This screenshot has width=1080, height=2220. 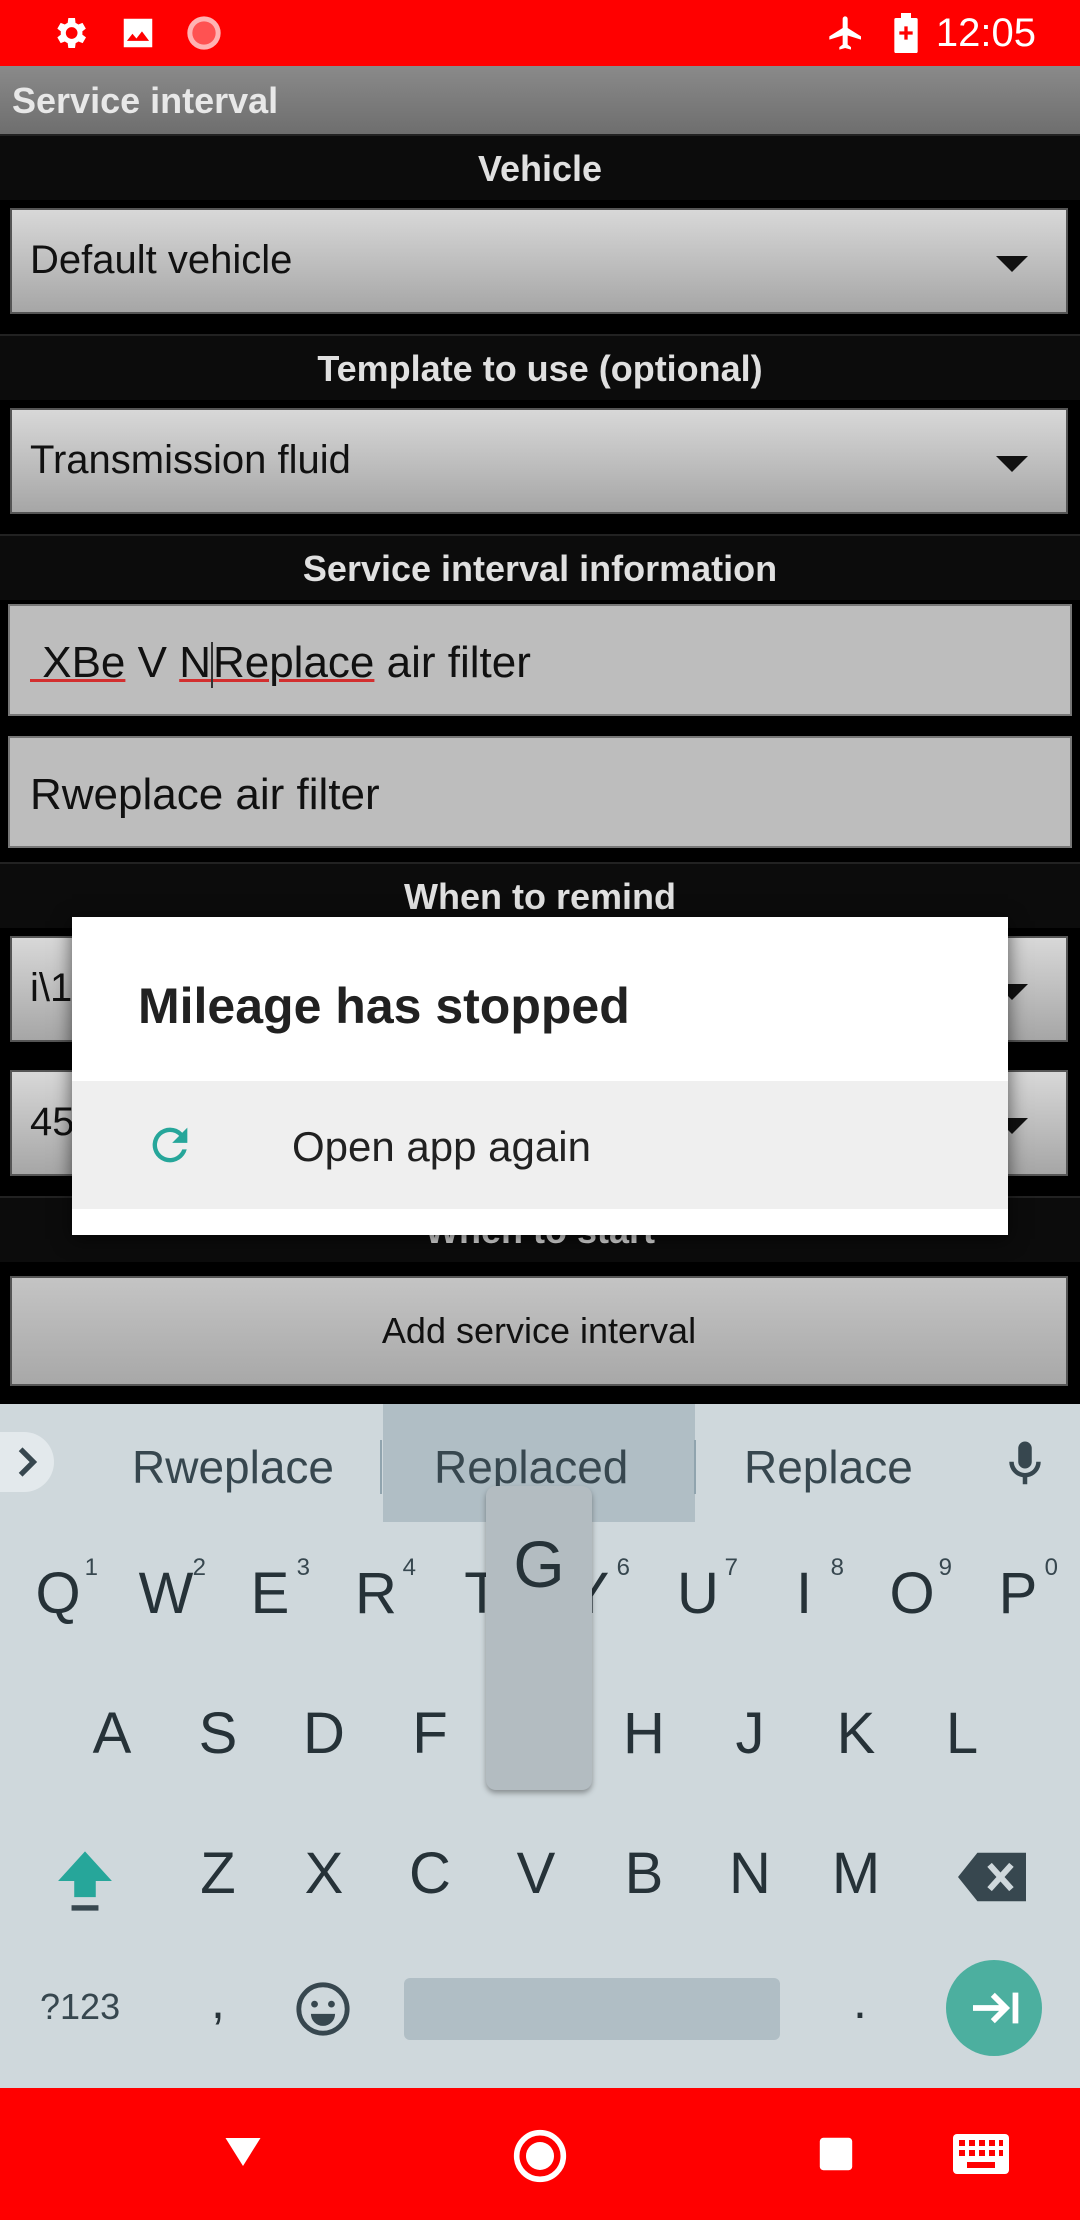 What do you see at coordinates (540, 100) in the screenshot?
I see `app-title-bar: Service interval` at bounding box center [540, 100].